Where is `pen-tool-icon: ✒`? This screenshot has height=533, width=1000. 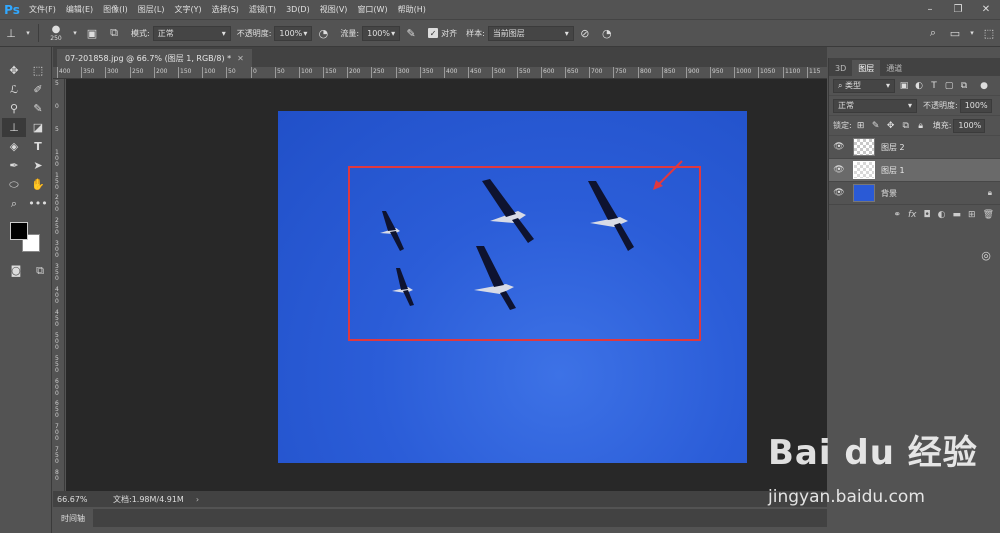
pen-tool-icon: ✒ is located at coordinates (14, 165).